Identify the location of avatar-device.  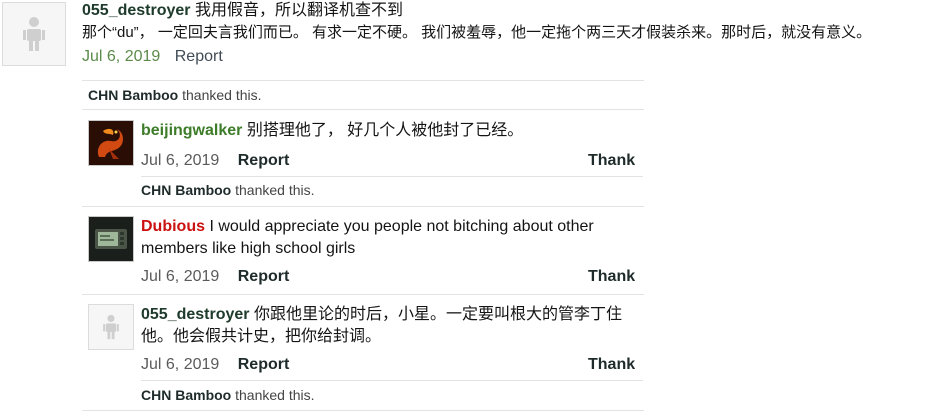
(111, 239).